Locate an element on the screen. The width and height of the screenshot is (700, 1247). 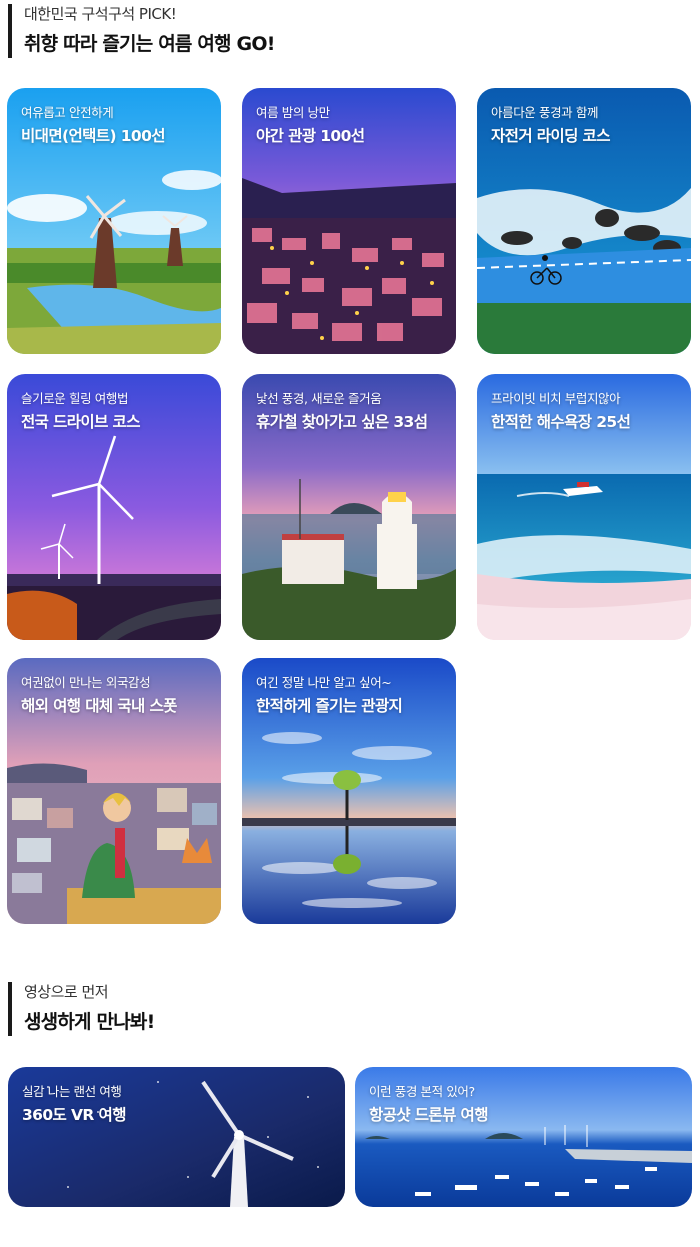
card-title: 야간 관광 100선 is located at coordinates (310, 136).